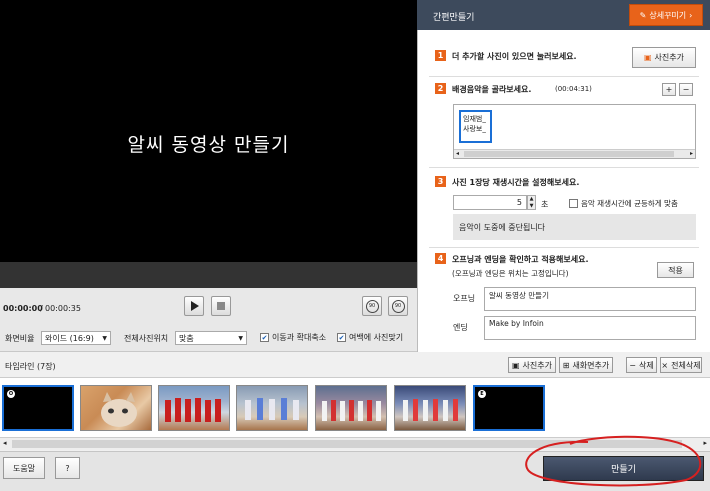  Describe the element at coordinates (514, 56) in the screenshot. I see `step1-text: 더 추가할 사진이 있으면 눌러보세요.` at that location.